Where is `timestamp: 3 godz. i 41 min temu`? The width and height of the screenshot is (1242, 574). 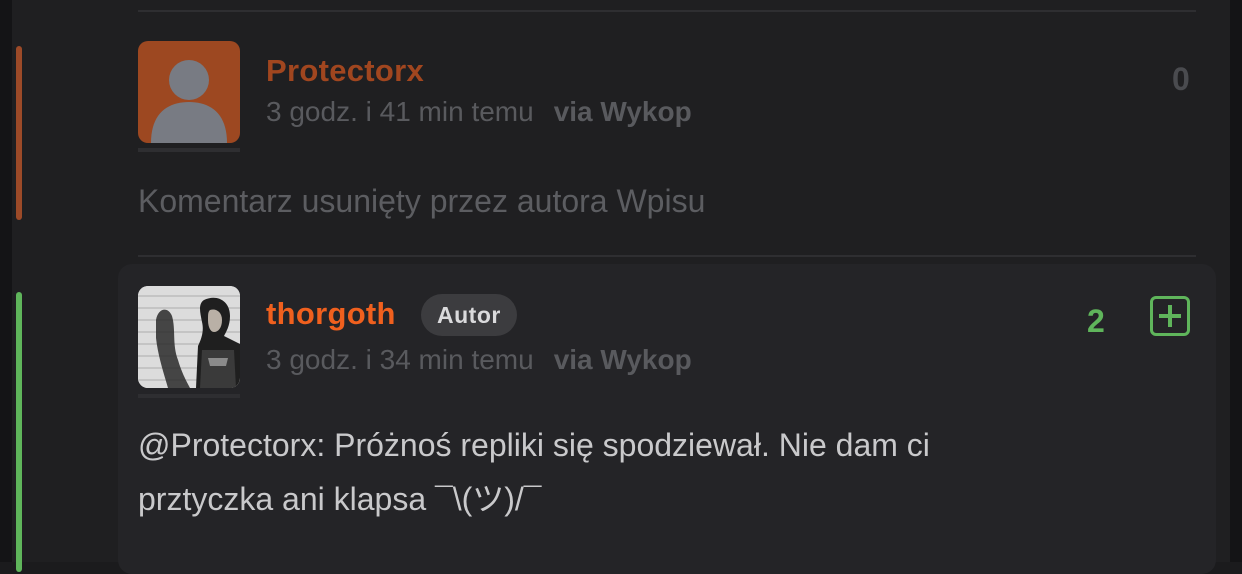
timestamp: 3 godz. i 41 min temu is located at coordinates (400, 111).